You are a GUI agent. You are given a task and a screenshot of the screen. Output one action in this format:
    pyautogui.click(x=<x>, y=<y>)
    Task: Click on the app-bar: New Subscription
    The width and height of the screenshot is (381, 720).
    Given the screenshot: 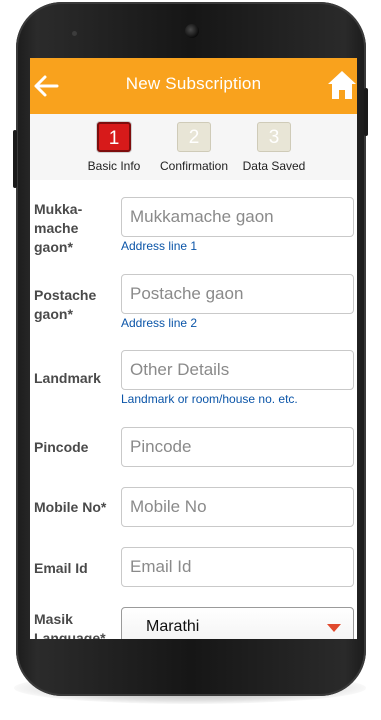 What is the action you would take?
    pyautogui.click(x=193, y=86)
    